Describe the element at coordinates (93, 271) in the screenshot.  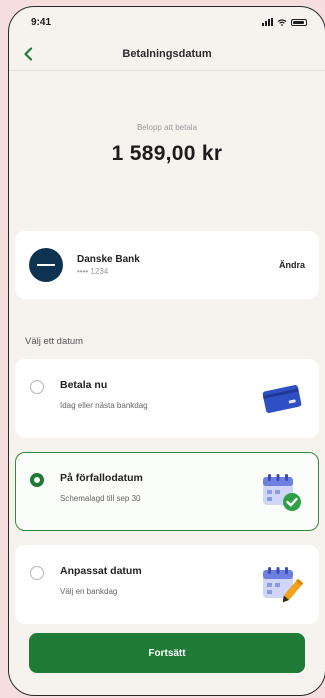
I see `bank-account-number: •••• 1234` at that location.